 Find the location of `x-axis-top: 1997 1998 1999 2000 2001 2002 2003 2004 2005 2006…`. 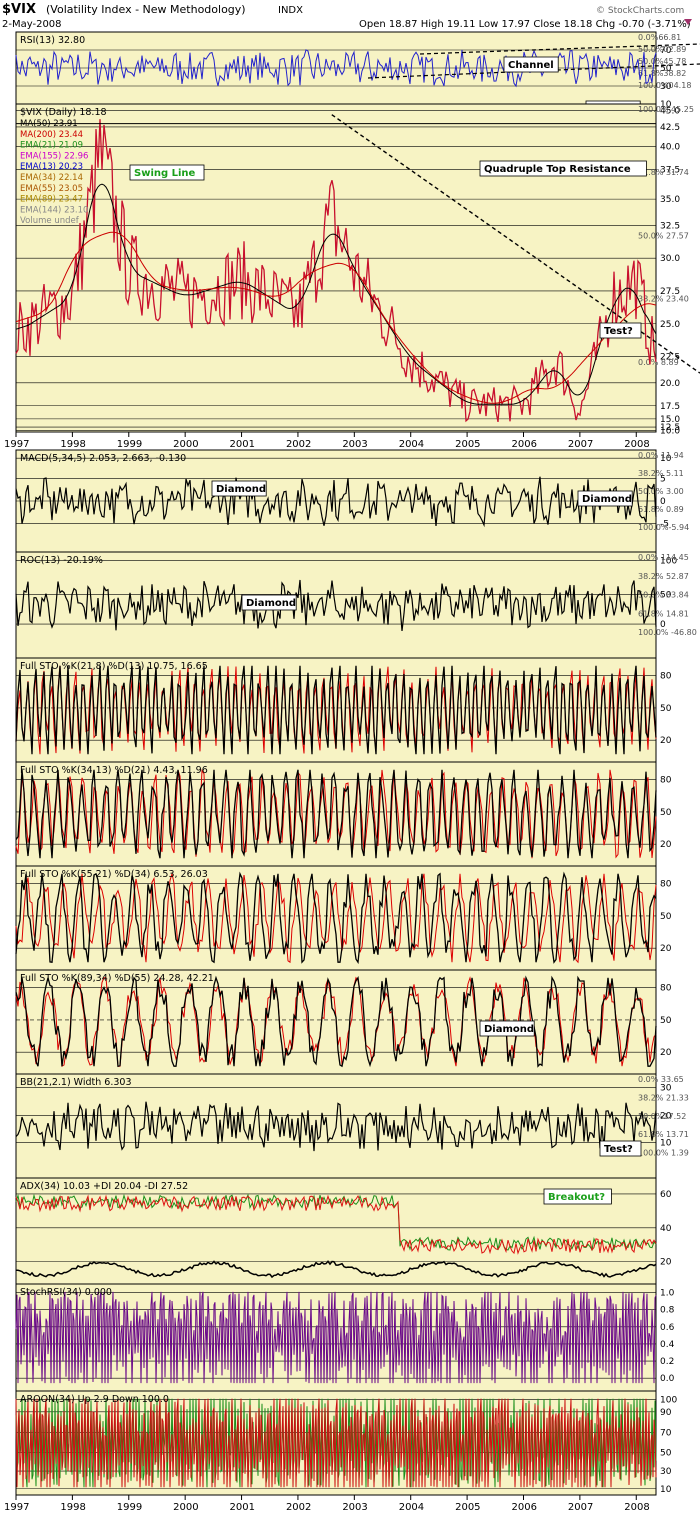

x-axis-top: 1997 1998 1999 2000 2001 2002 2003 2004 2005 2006… is located at coordinates (327, 441).